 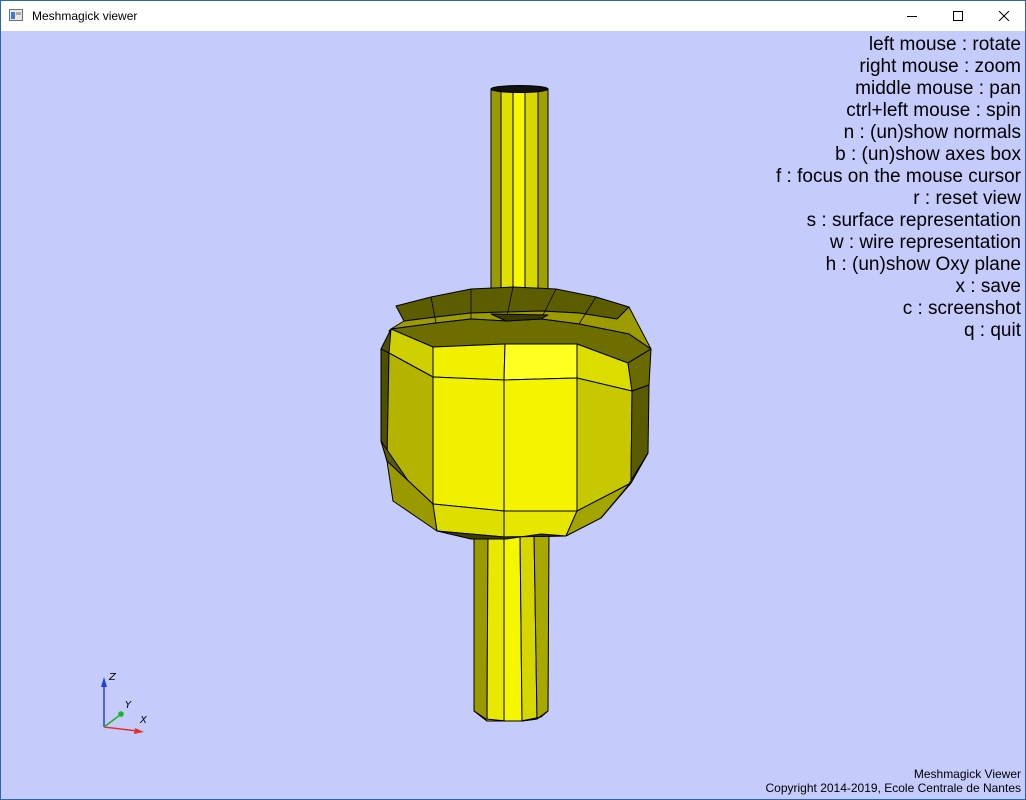 What do you see at coordinates (961, 308) in the screenshot?
I see `help-line: c : screenshot` at bounding box center [961, 308].